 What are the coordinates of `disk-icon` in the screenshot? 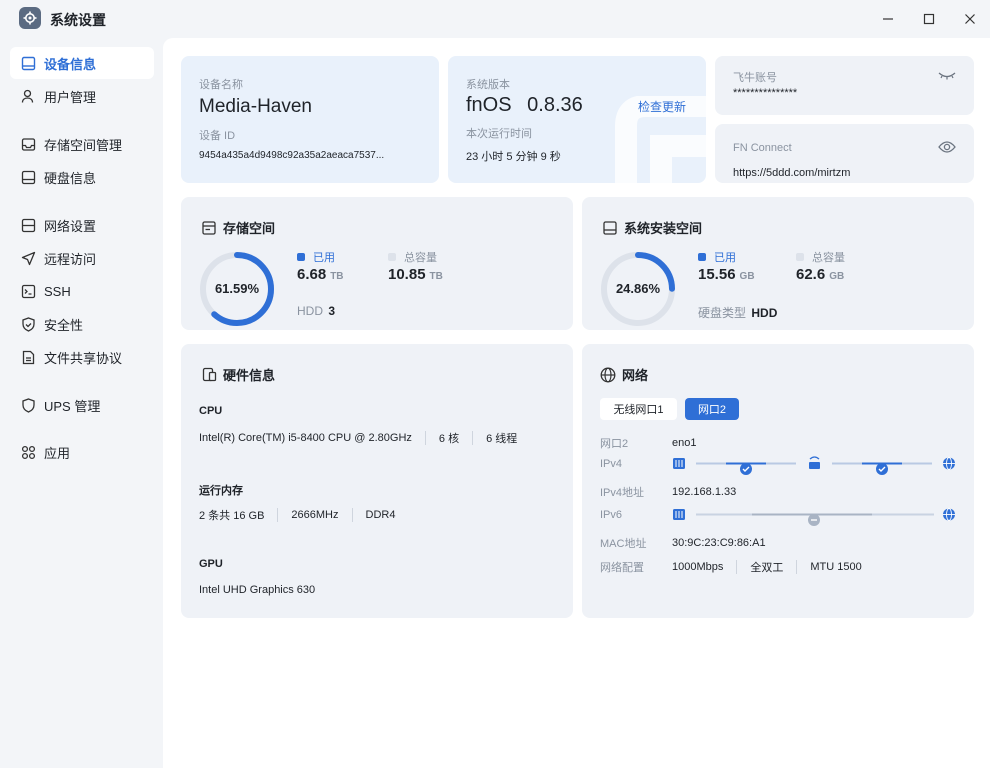 It's located at (28, 177).